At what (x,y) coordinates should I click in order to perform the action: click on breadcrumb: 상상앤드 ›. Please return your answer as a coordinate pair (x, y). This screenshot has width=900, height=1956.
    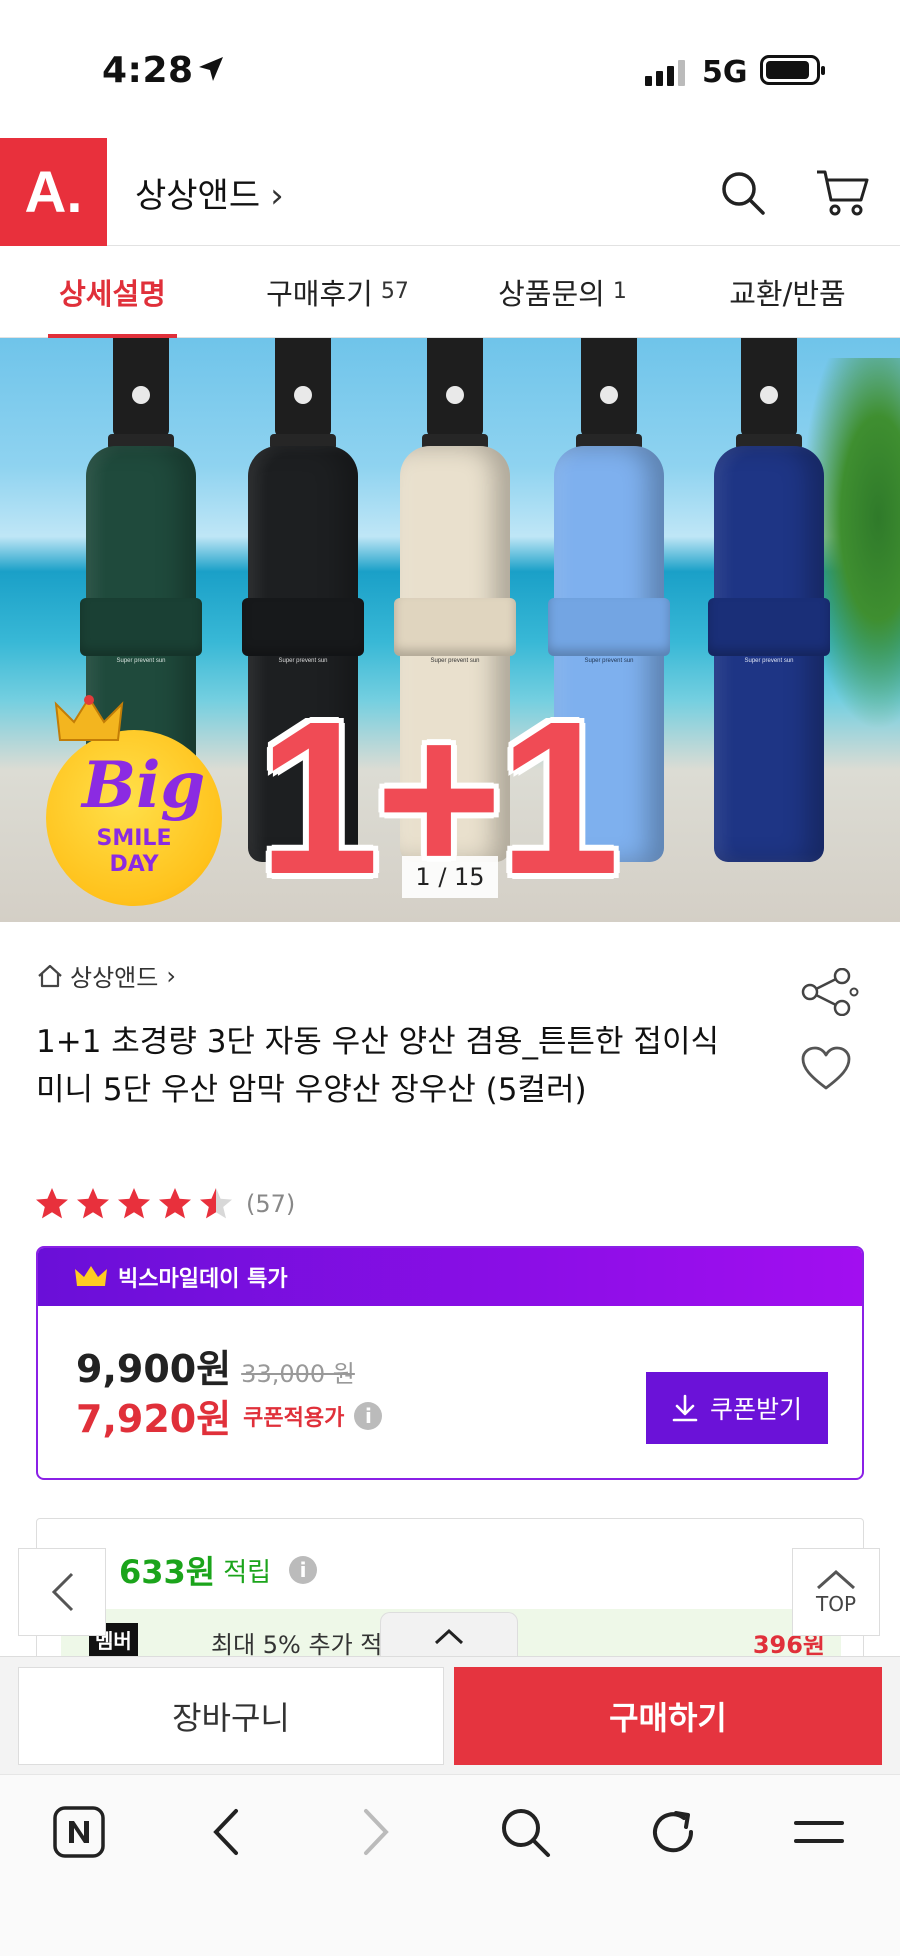
    Looking at the image, I should click on (106, 975).